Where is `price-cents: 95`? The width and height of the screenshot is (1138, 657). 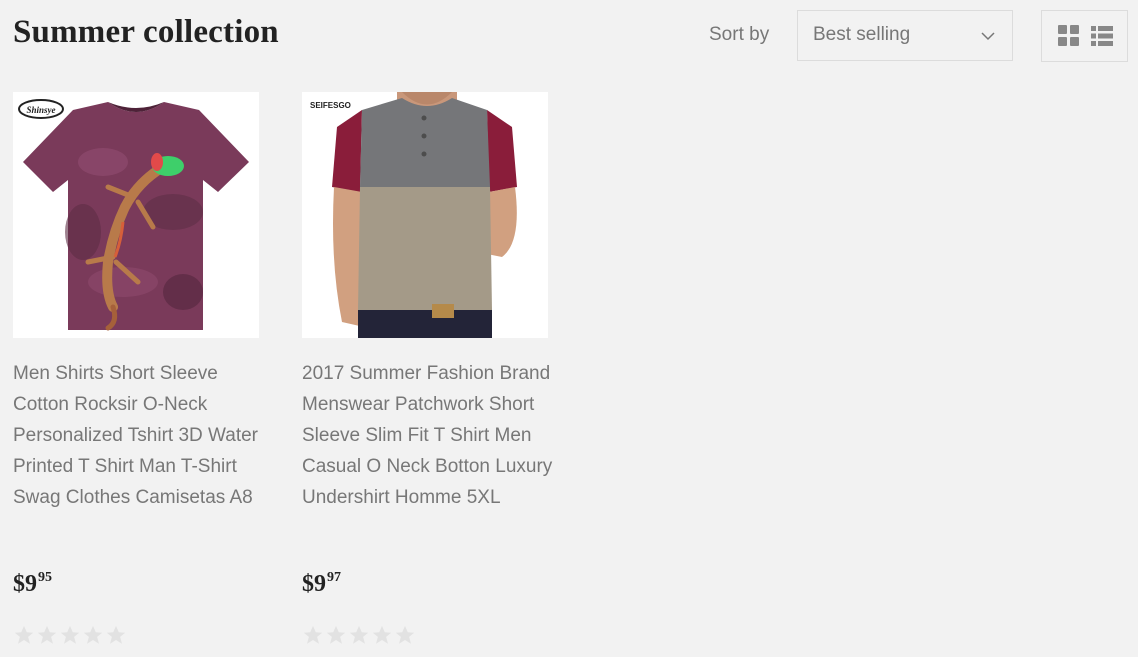
price-cents: 95 is located at coordinates (45, 577).